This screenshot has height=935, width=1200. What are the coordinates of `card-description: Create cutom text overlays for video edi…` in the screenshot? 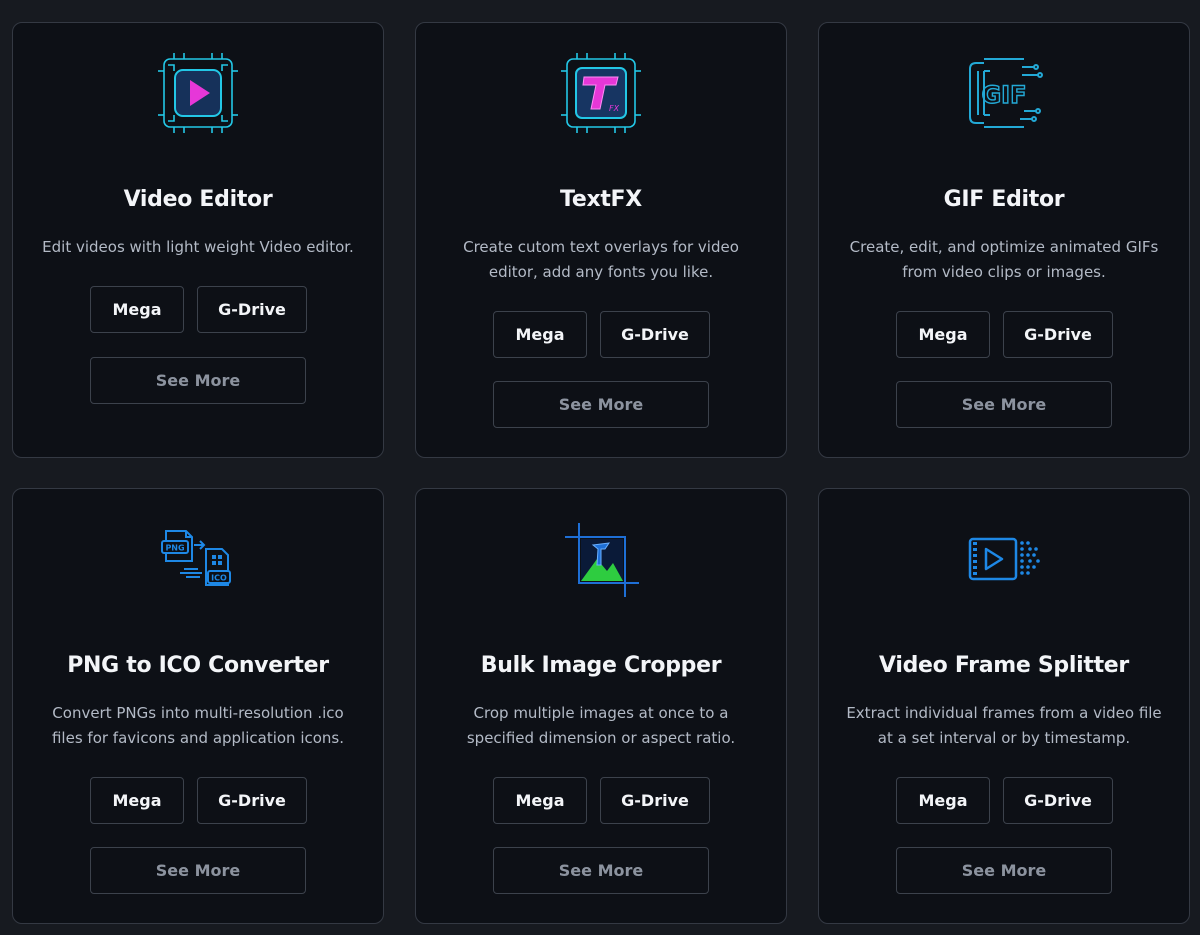 It's located at (601, 259).